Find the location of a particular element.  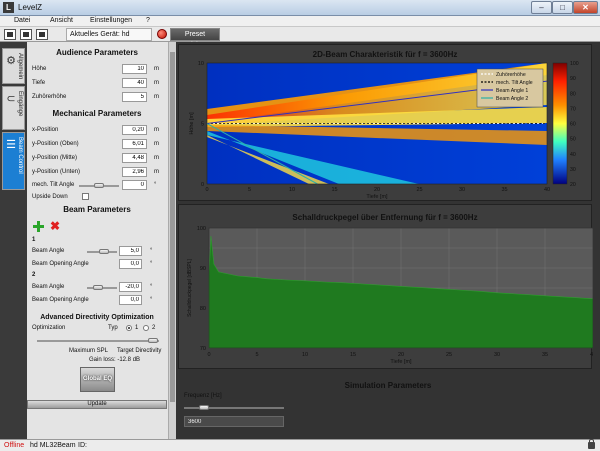

status-bar: Offline hd ML32Beam ID: is located at coordinates (300, 445).